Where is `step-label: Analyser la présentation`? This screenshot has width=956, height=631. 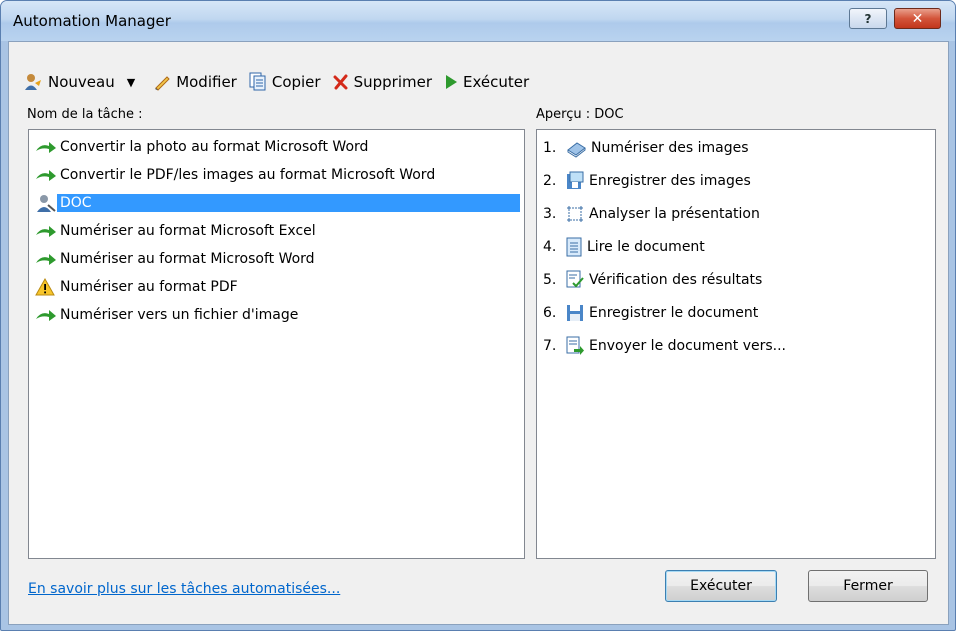
step-label: Analyser la présentation is located at coordinates (674, 214).